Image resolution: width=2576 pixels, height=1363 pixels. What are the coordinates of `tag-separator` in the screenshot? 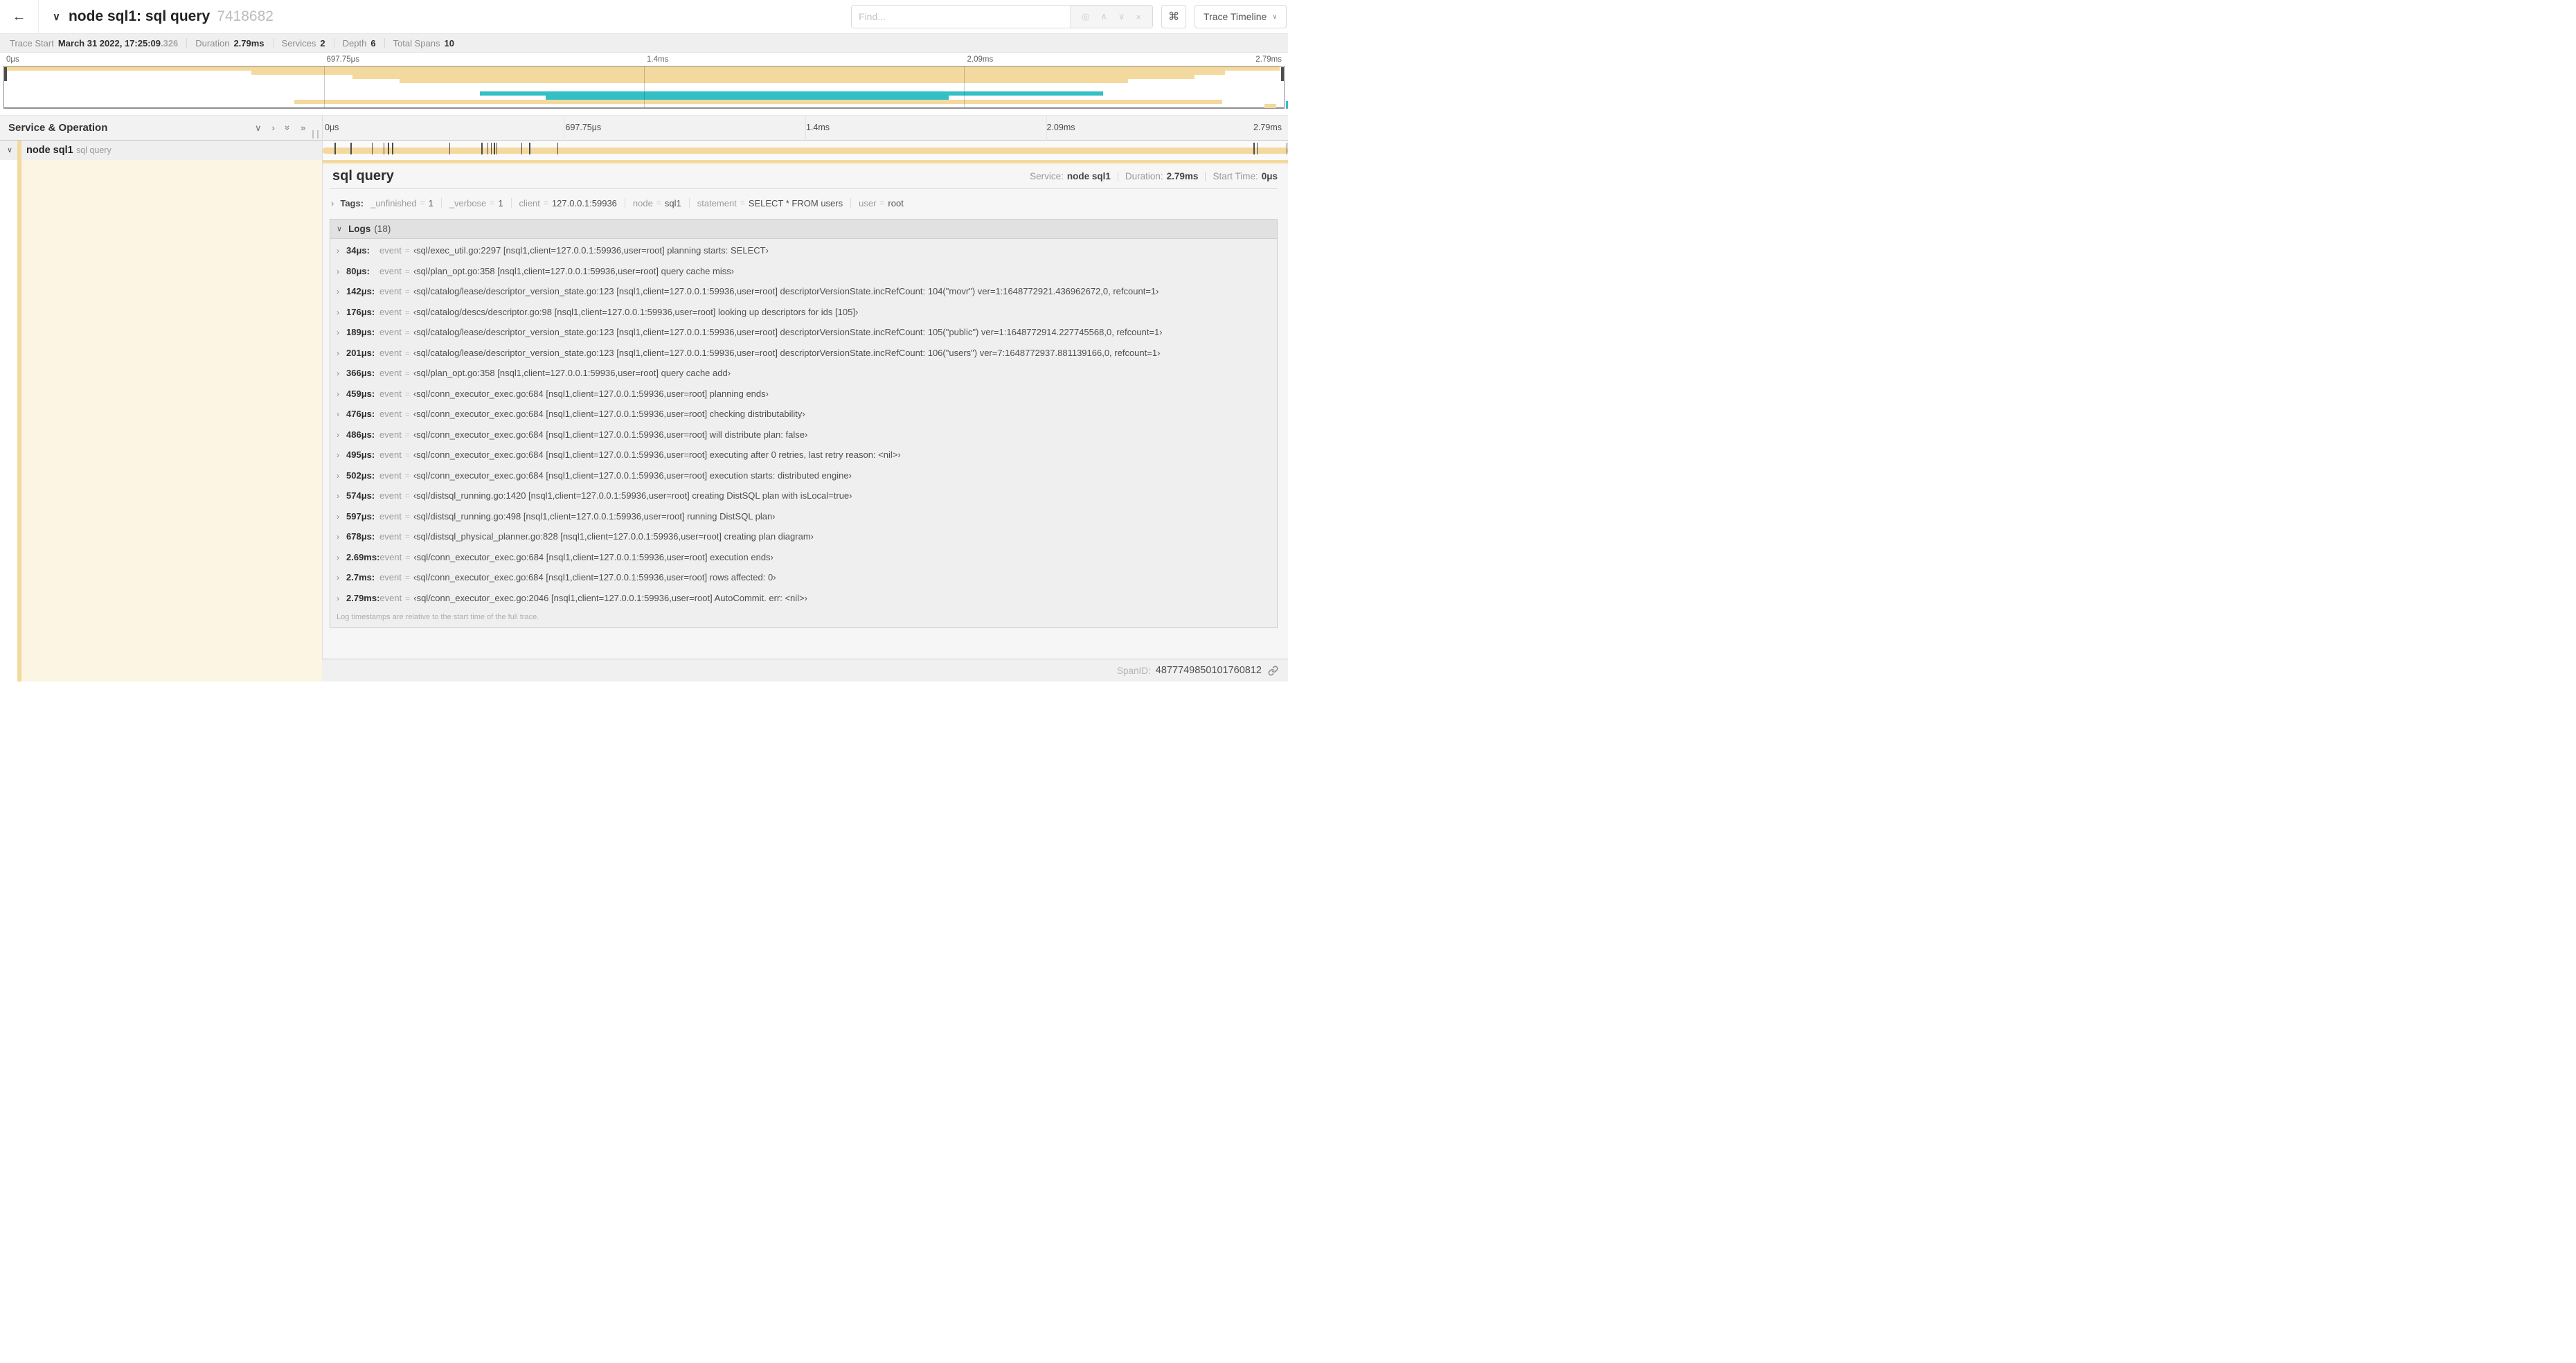 It's located at (689, 203).